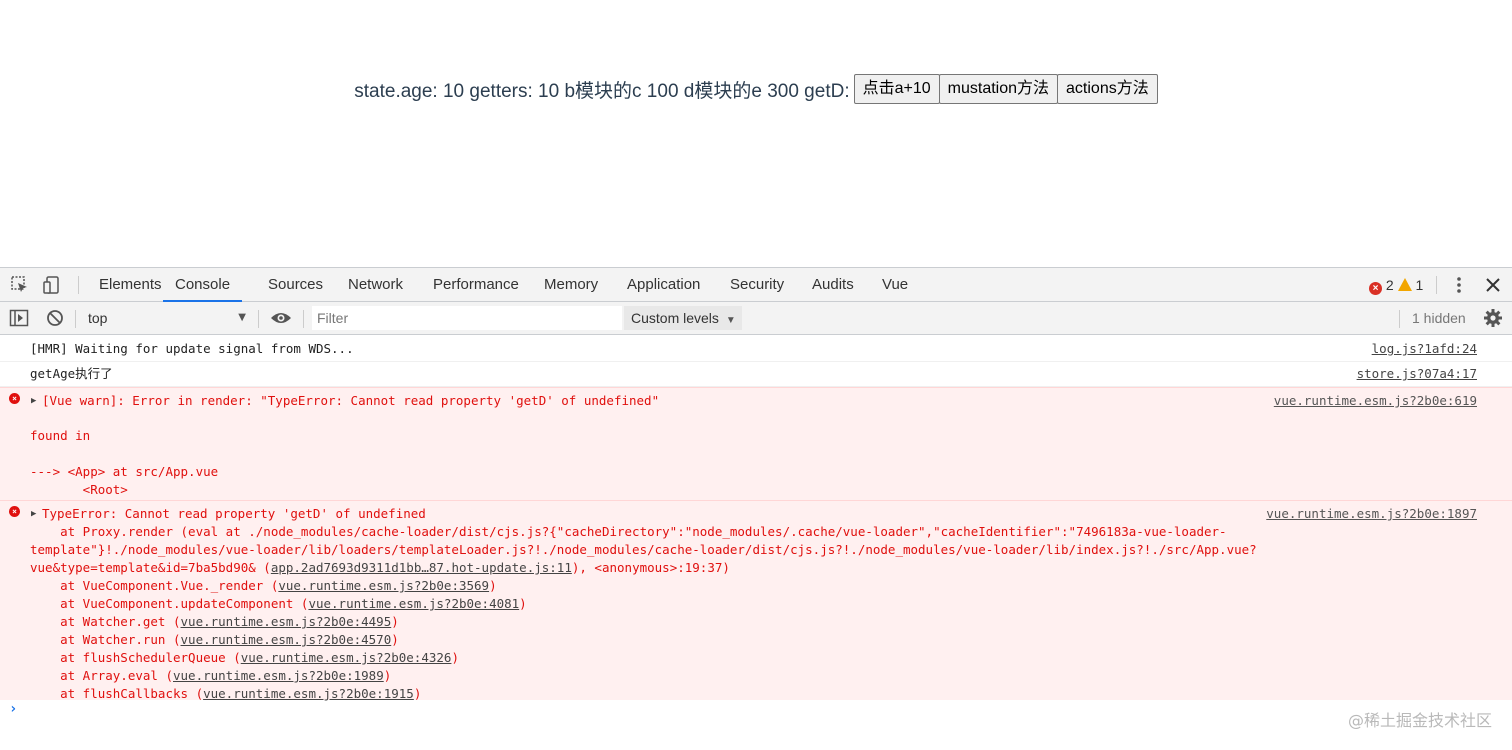 This screenshot has height=750, width=1512. What do you see at coordinates (998, 89) in the screenshot?
I see `mutation-button: mustation方法` at bounding box center [998, 89].